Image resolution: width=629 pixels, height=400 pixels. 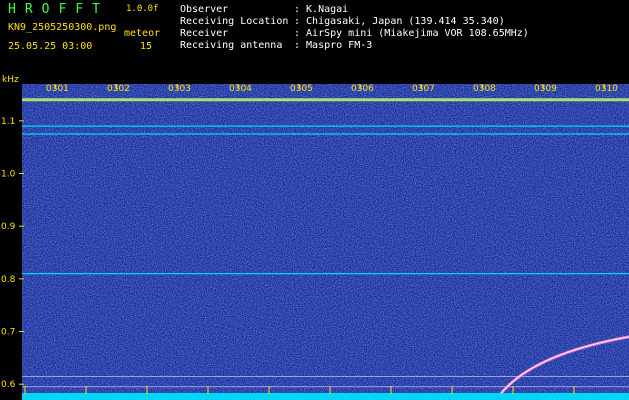 I want to click on y-tick-label: 0.6, so click(x=8, y=385).